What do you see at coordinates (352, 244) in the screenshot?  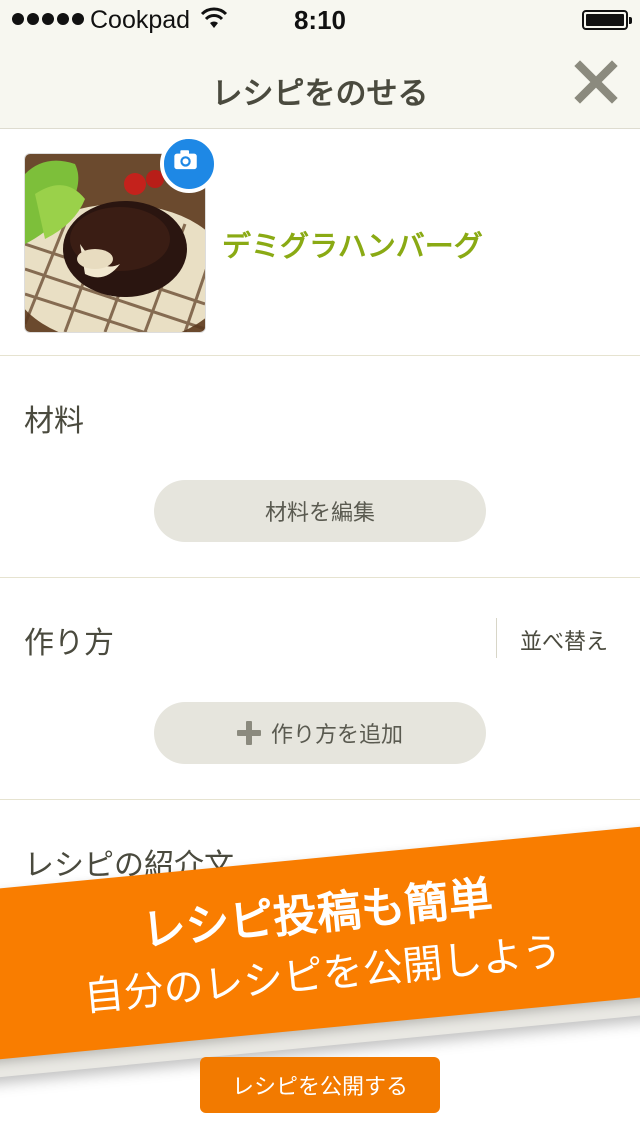 I see `recipe-title: デミグラハンバーグ` at bounding box center [352, 244].